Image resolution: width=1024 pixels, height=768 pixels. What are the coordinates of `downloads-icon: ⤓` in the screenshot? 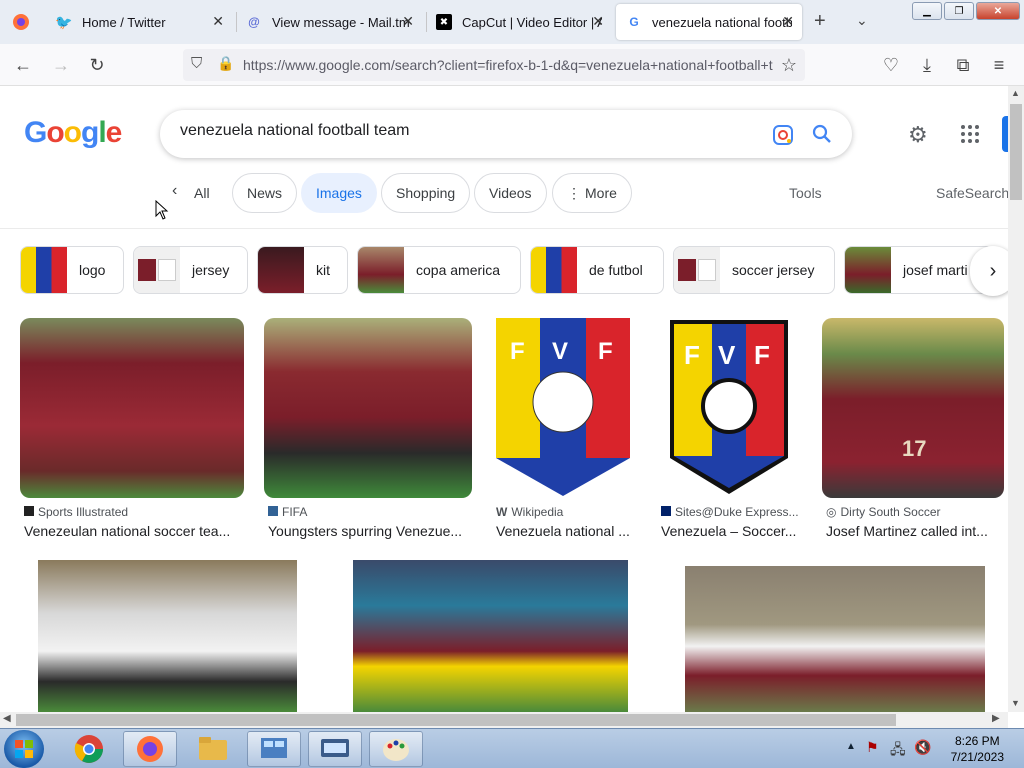 It's located at (927, 65).